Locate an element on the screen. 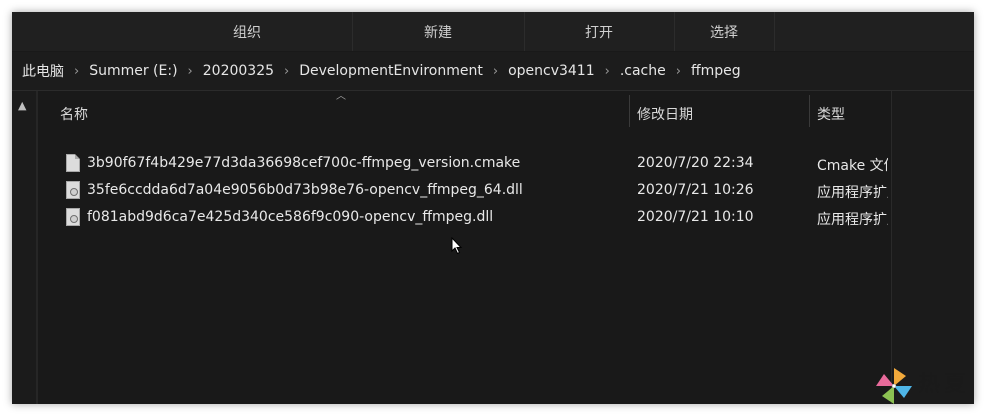  column-header-type: 类型 is located at coordinates (831, 114).